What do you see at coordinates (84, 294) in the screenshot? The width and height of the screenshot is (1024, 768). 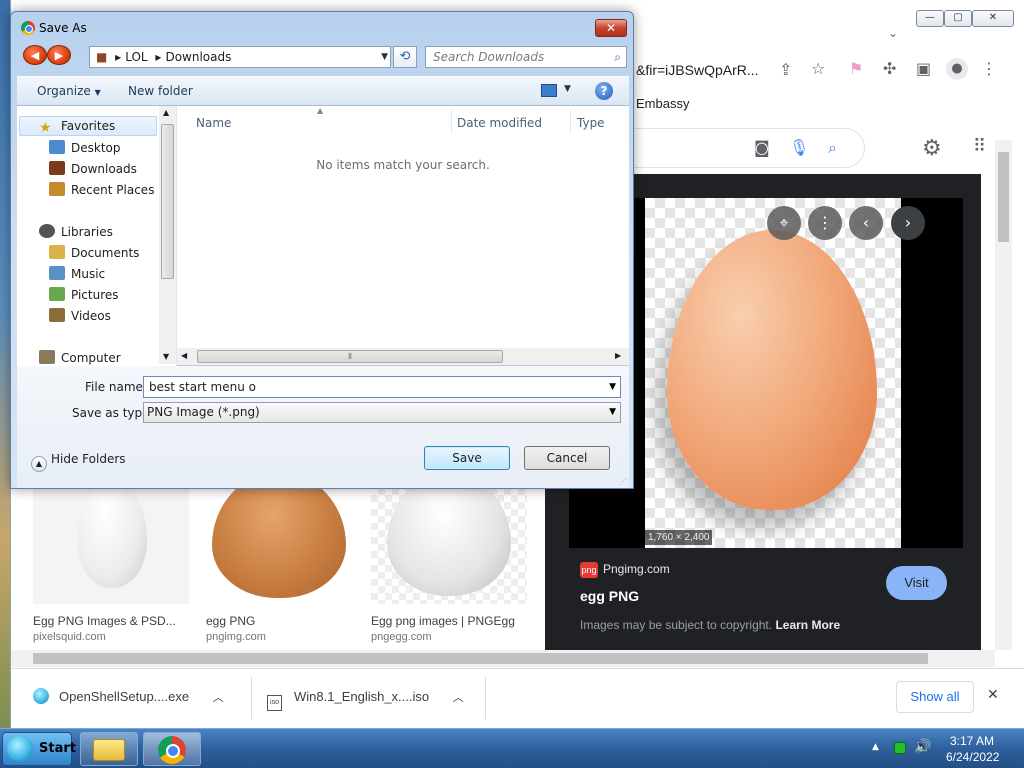 I see `nav-item-pictures: Pictures` at bounding box center [84, 294].